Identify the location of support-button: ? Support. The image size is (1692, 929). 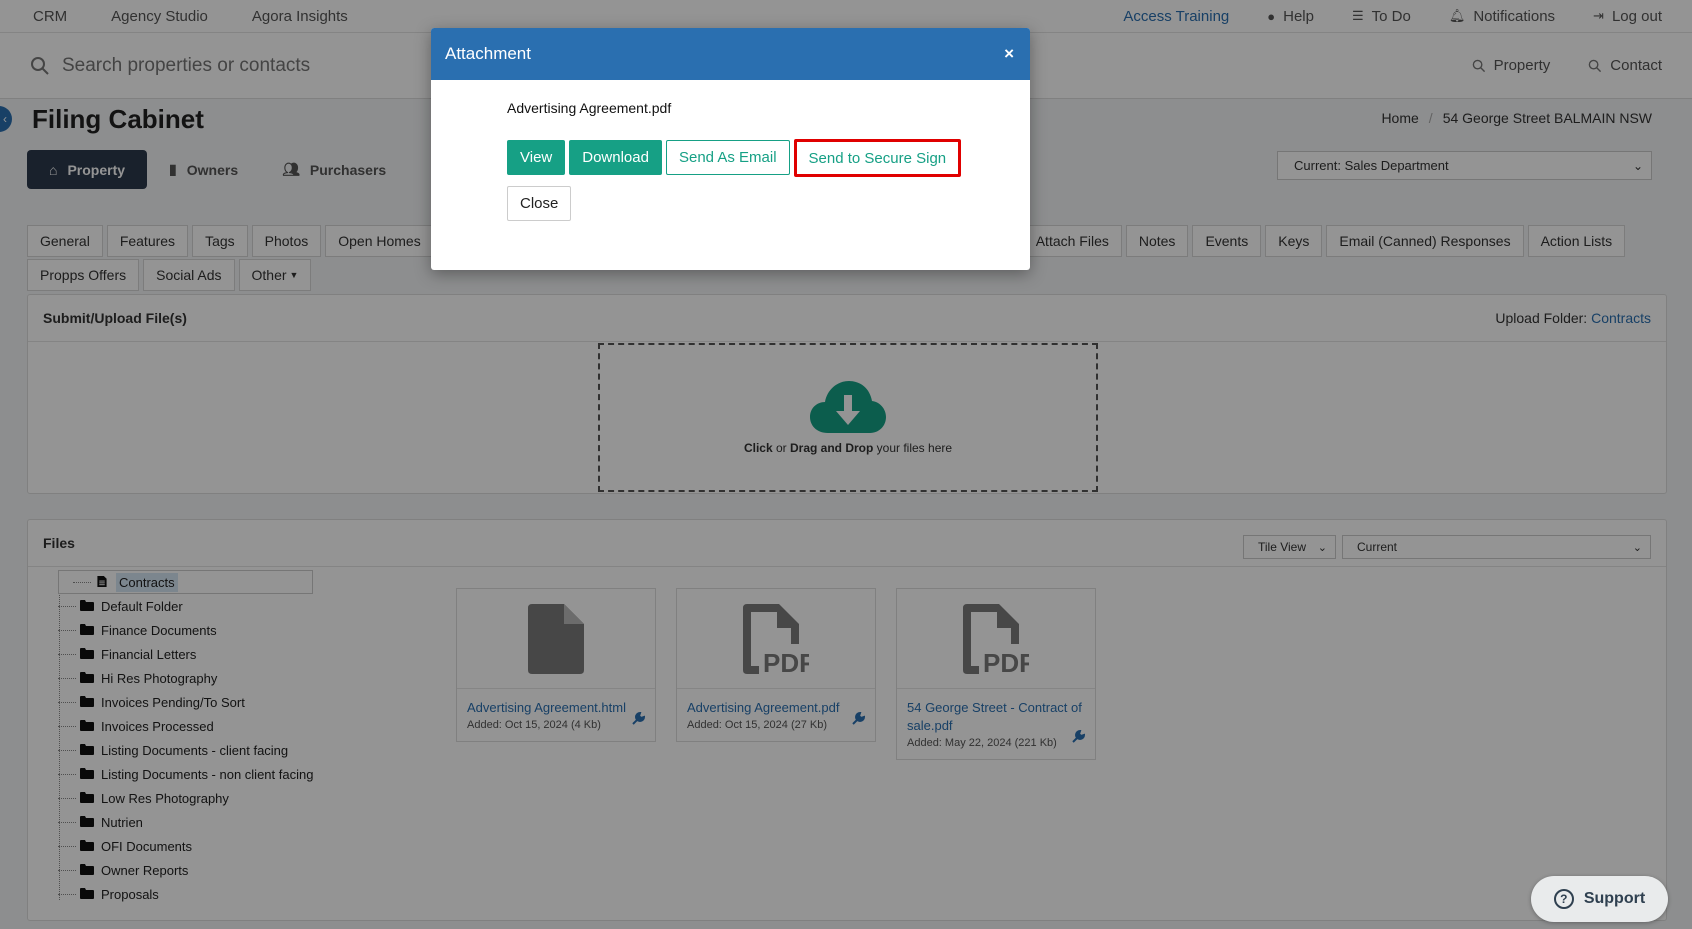
(1599, 899).